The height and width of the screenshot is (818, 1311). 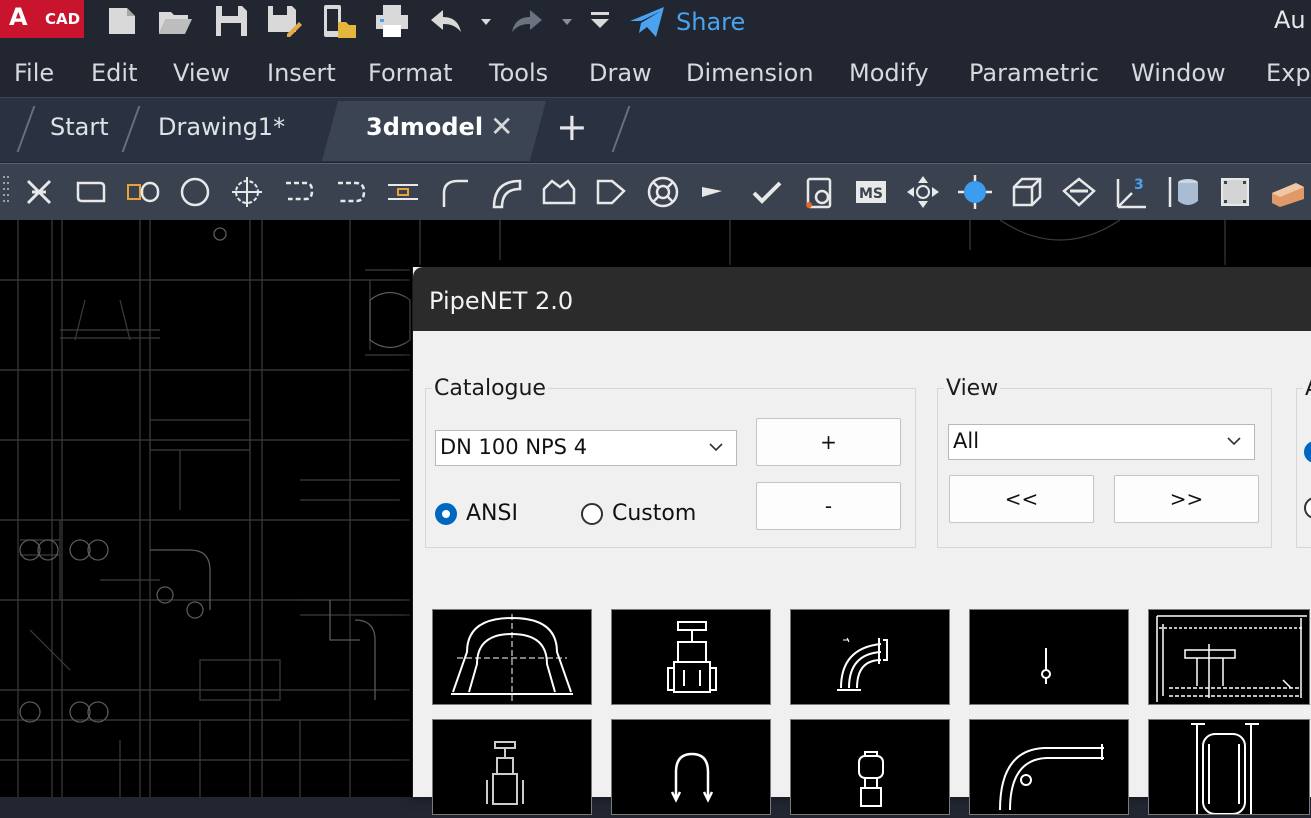 What do you see at coordinates (221, 127) in the screenshot?
I see `tab-drawing1: Drawing1*` at bounding box center [221, 127].